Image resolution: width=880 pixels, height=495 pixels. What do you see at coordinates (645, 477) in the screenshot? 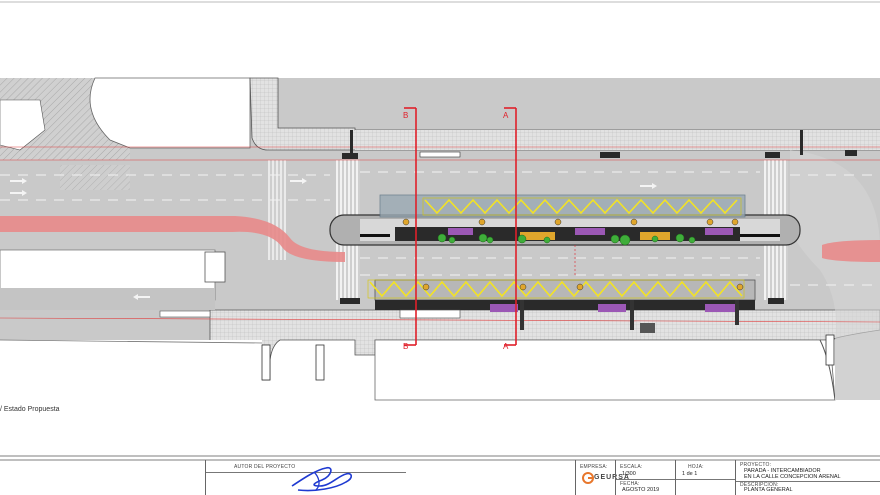
I see `scale-cell: ESCALA: 1/300 FECHA: AGOSTO 2019` at bounding box center [645, 477].